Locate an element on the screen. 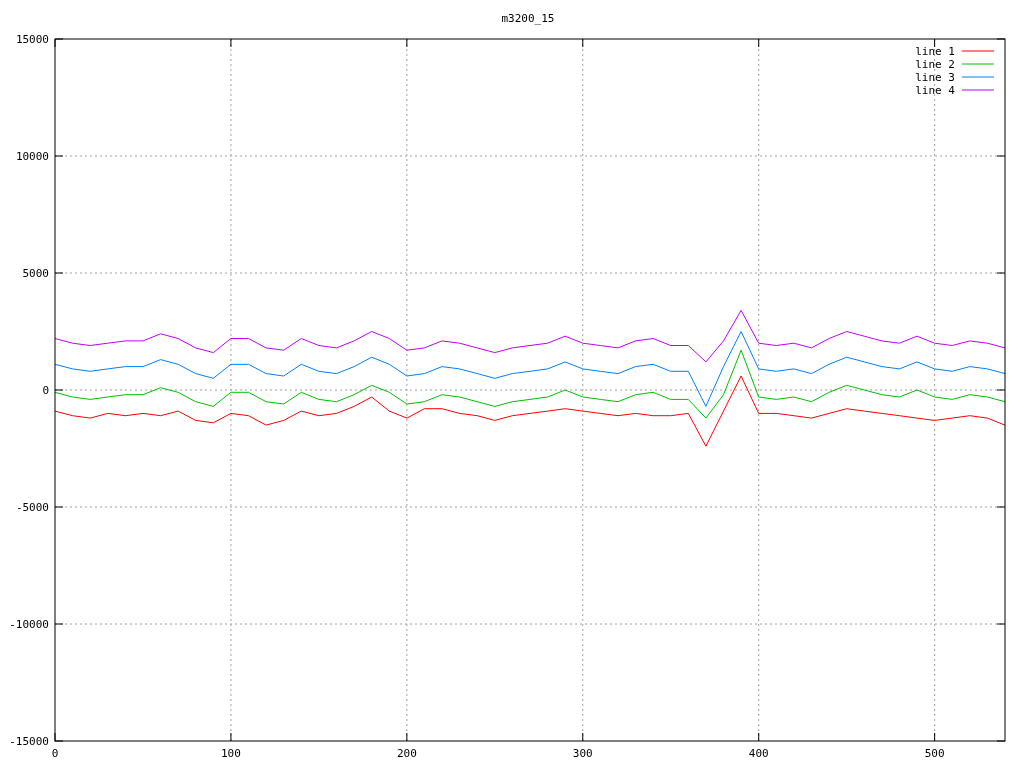 The width and height of the screenshot is (1024, 768). legend-label: line 3 is located at coordinates (935, 77).